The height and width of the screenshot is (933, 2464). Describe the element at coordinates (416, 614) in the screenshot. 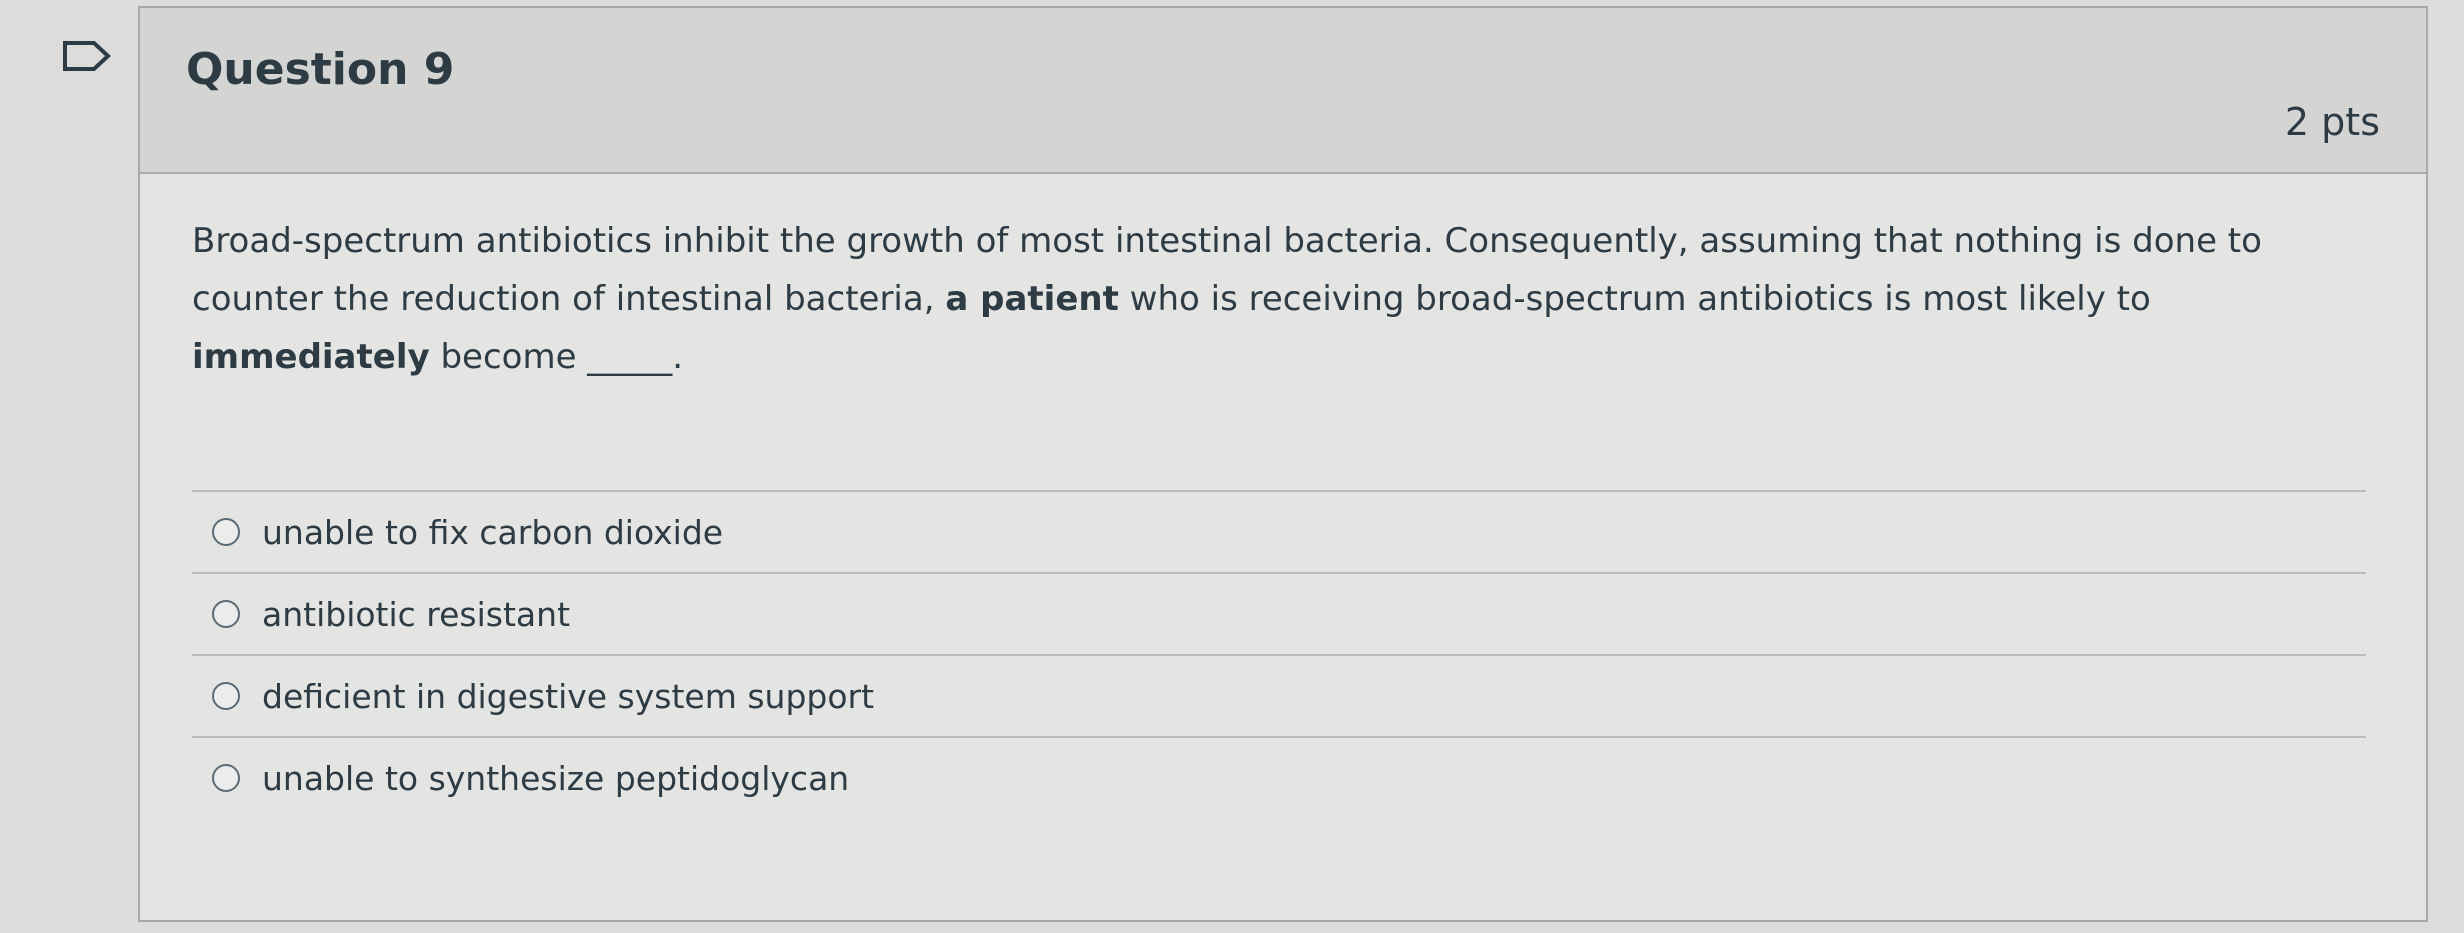

I see `answer-label: antibiotic resistant` at that location.